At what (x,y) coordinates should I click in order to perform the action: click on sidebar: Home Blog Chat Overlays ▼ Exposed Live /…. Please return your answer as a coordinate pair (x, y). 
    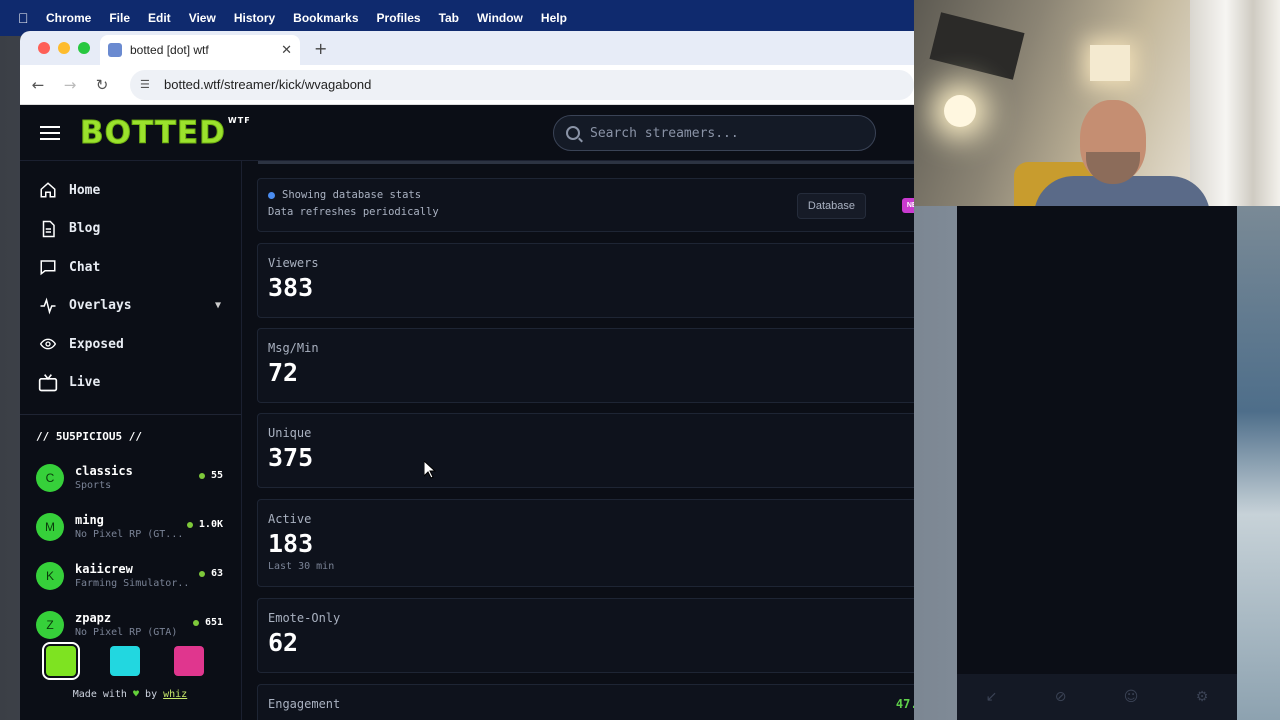
    Looking at the image, I should click on (131, 440).